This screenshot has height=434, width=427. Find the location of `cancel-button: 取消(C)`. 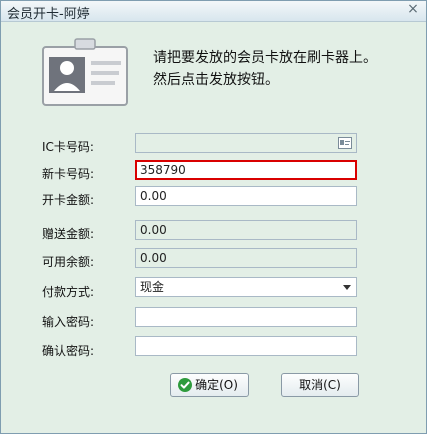

cancel-button: 取消(C) is located at coordinates (320, 385).